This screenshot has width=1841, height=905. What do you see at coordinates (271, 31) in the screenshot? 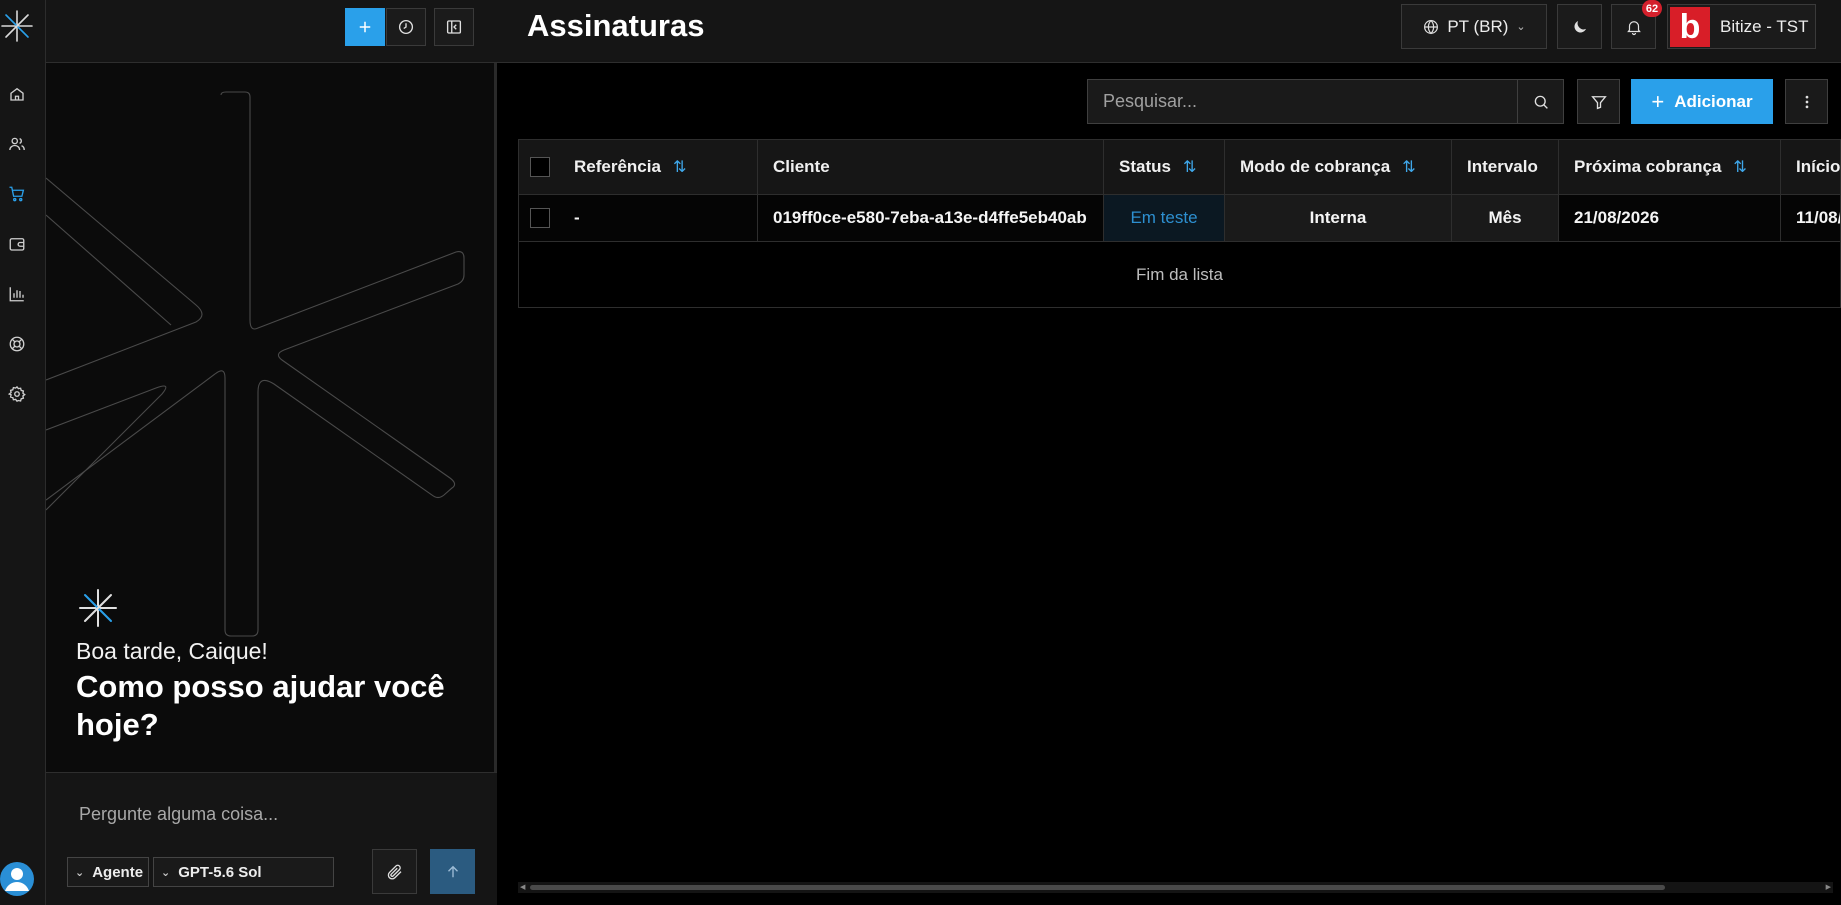
I see `assistant-toolbar` at bounding box center [271, 31].